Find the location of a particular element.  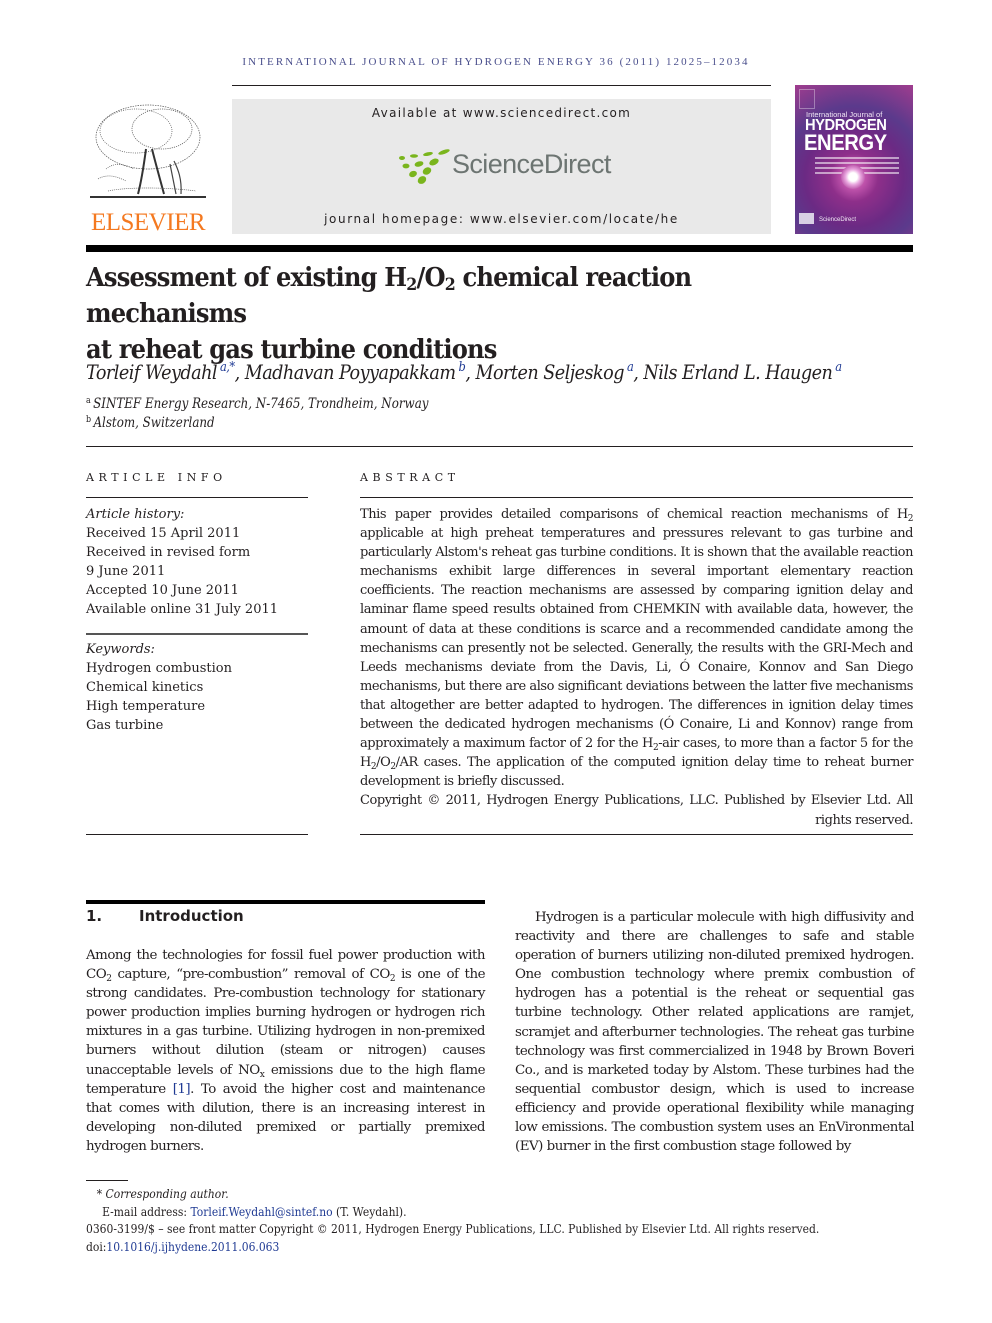

section-title: Introduction is located at coordinates (191, 916).